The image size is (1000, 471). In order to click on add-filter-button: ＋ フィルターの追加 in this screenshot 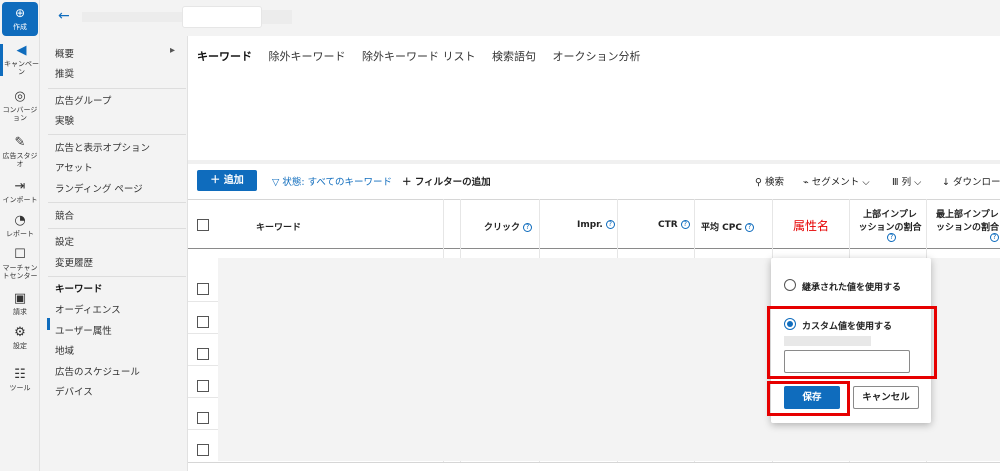, I will do `click(446, 181)`.